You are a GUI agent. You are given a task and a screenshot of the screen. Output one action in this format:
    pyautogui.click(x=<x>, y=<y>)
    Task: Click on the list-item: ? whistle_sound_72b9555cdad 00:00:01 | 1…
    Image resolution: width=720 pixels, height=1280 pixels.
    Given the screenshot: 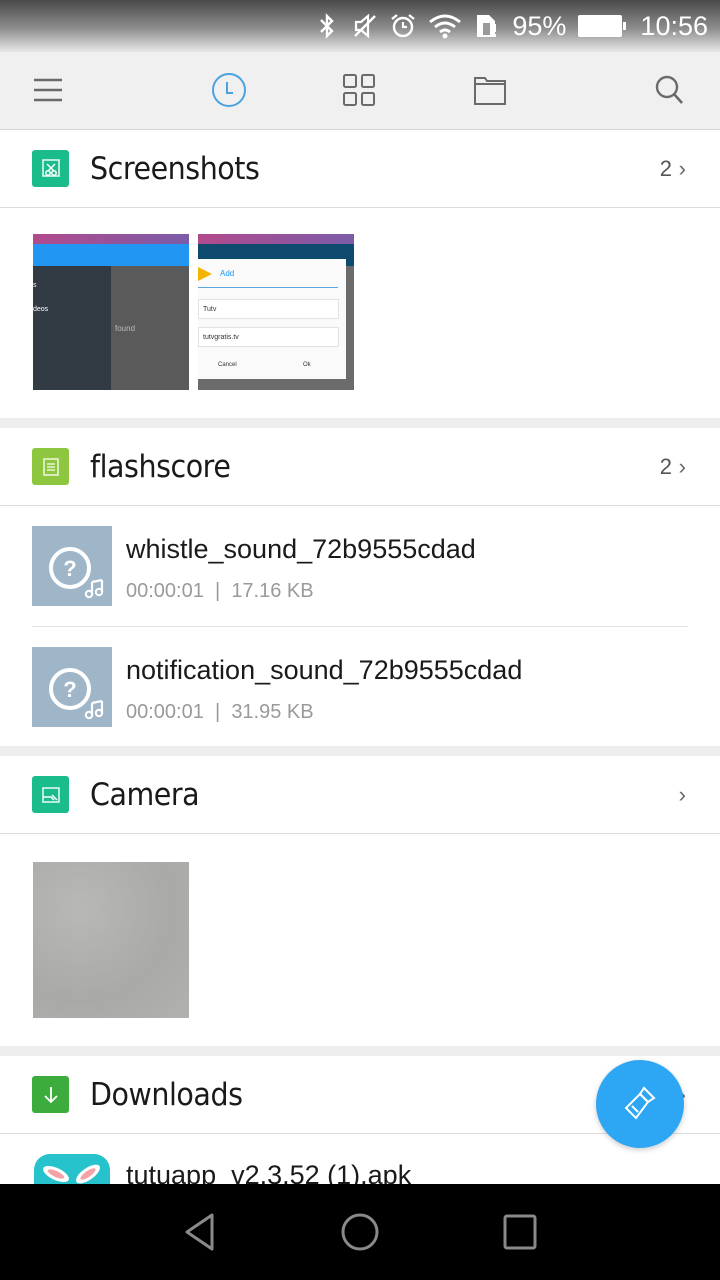 What is the action you would take?
    pyautogui.click(x=360, y=566)
    